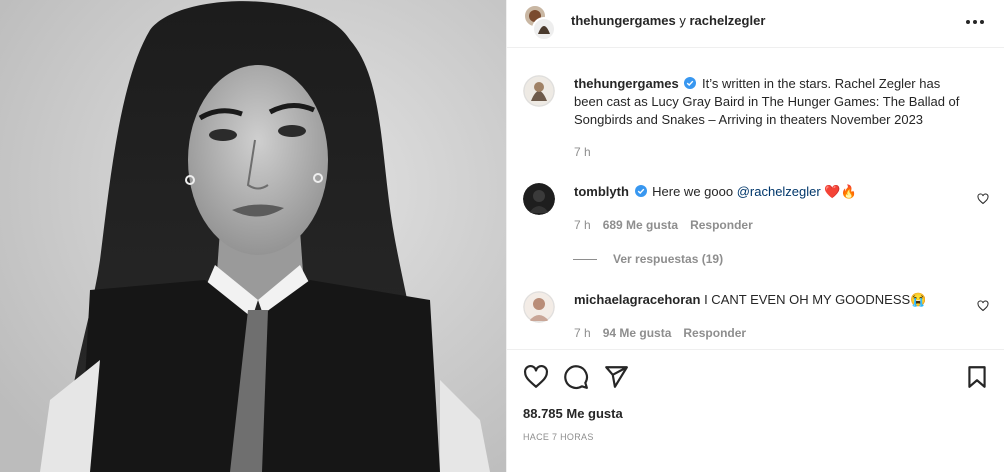 The image size is (1004, 472). Describe the element at coordinates (640, 225) in the screenshot. I see `comment-likes: 689 Me gusta` at that location.